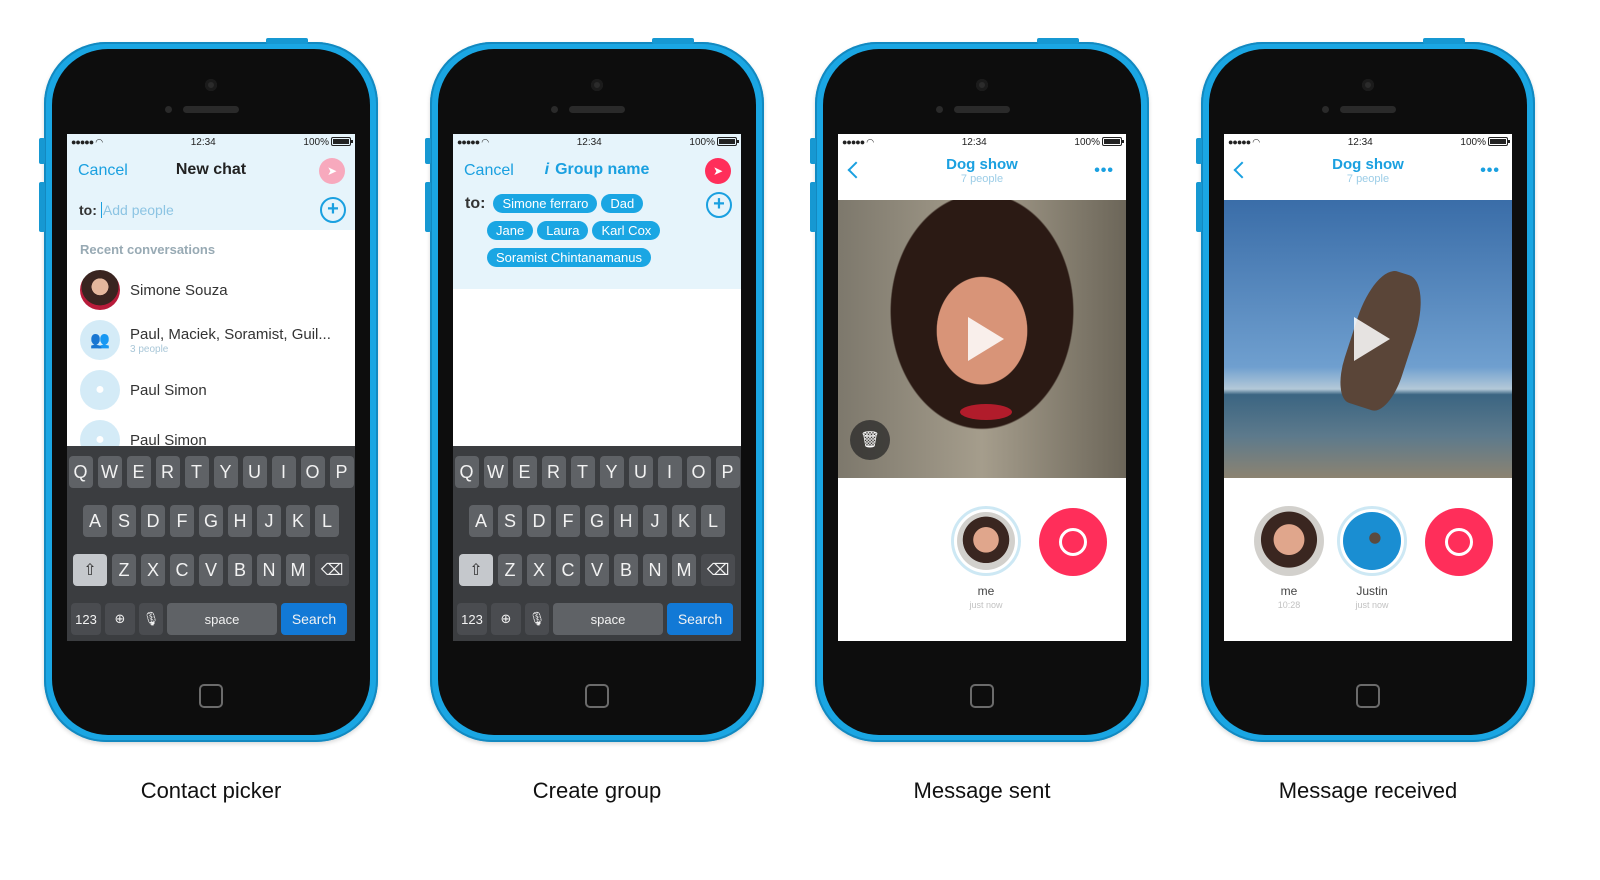 The image size is (1600, 880). I want to click on recipient-chip: Soramist Chintanamanus, so click(569, 257).